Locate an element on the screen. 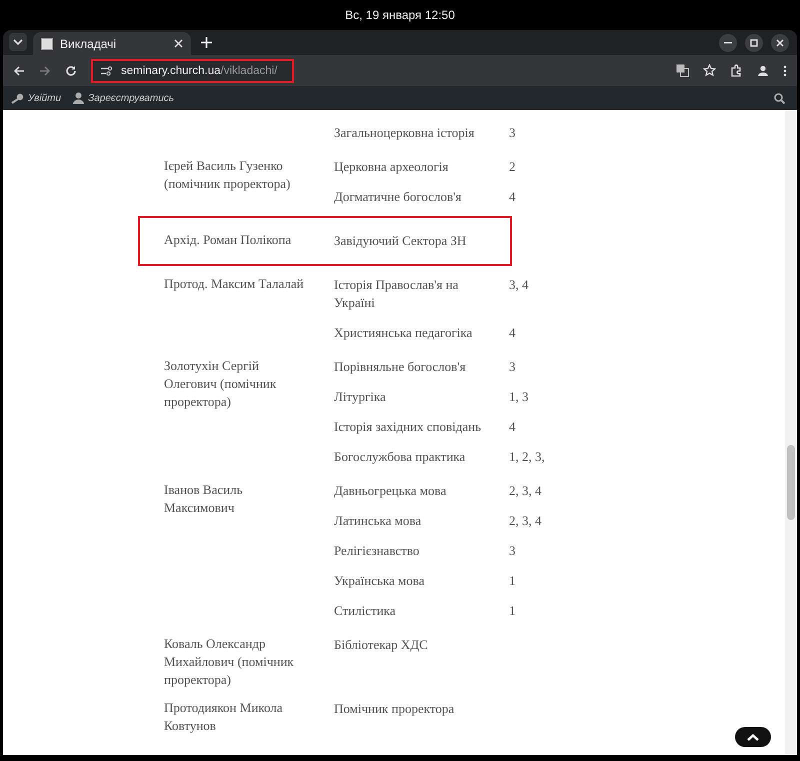 Image resolution: width=800 pixels, height=761 pixels. subject-name: Давньогрецька мова is located at coordinates (391, 491).